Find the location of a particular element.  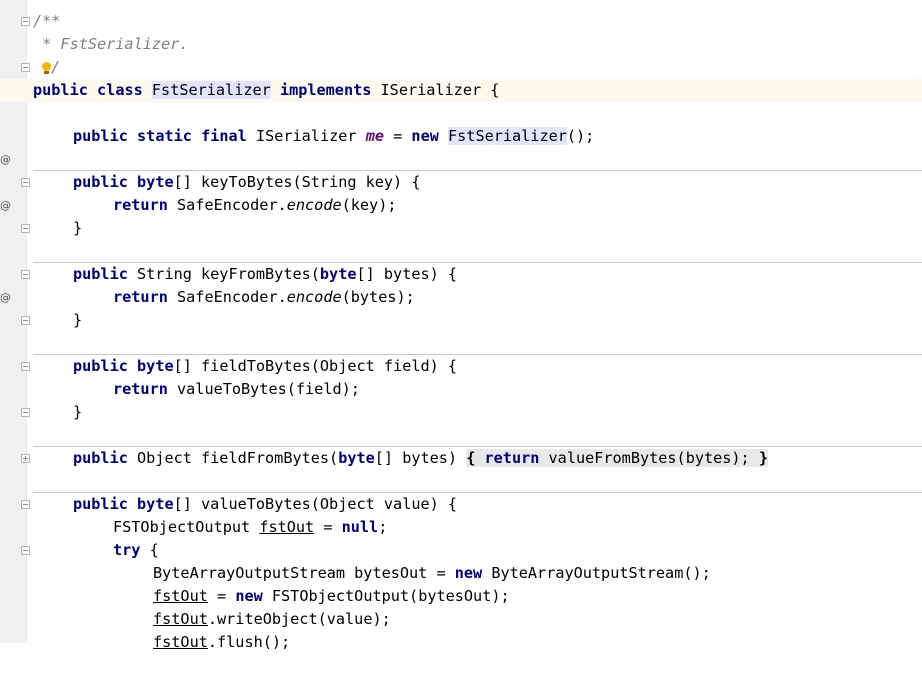

code-line: / is located at coordinates (461, 67).